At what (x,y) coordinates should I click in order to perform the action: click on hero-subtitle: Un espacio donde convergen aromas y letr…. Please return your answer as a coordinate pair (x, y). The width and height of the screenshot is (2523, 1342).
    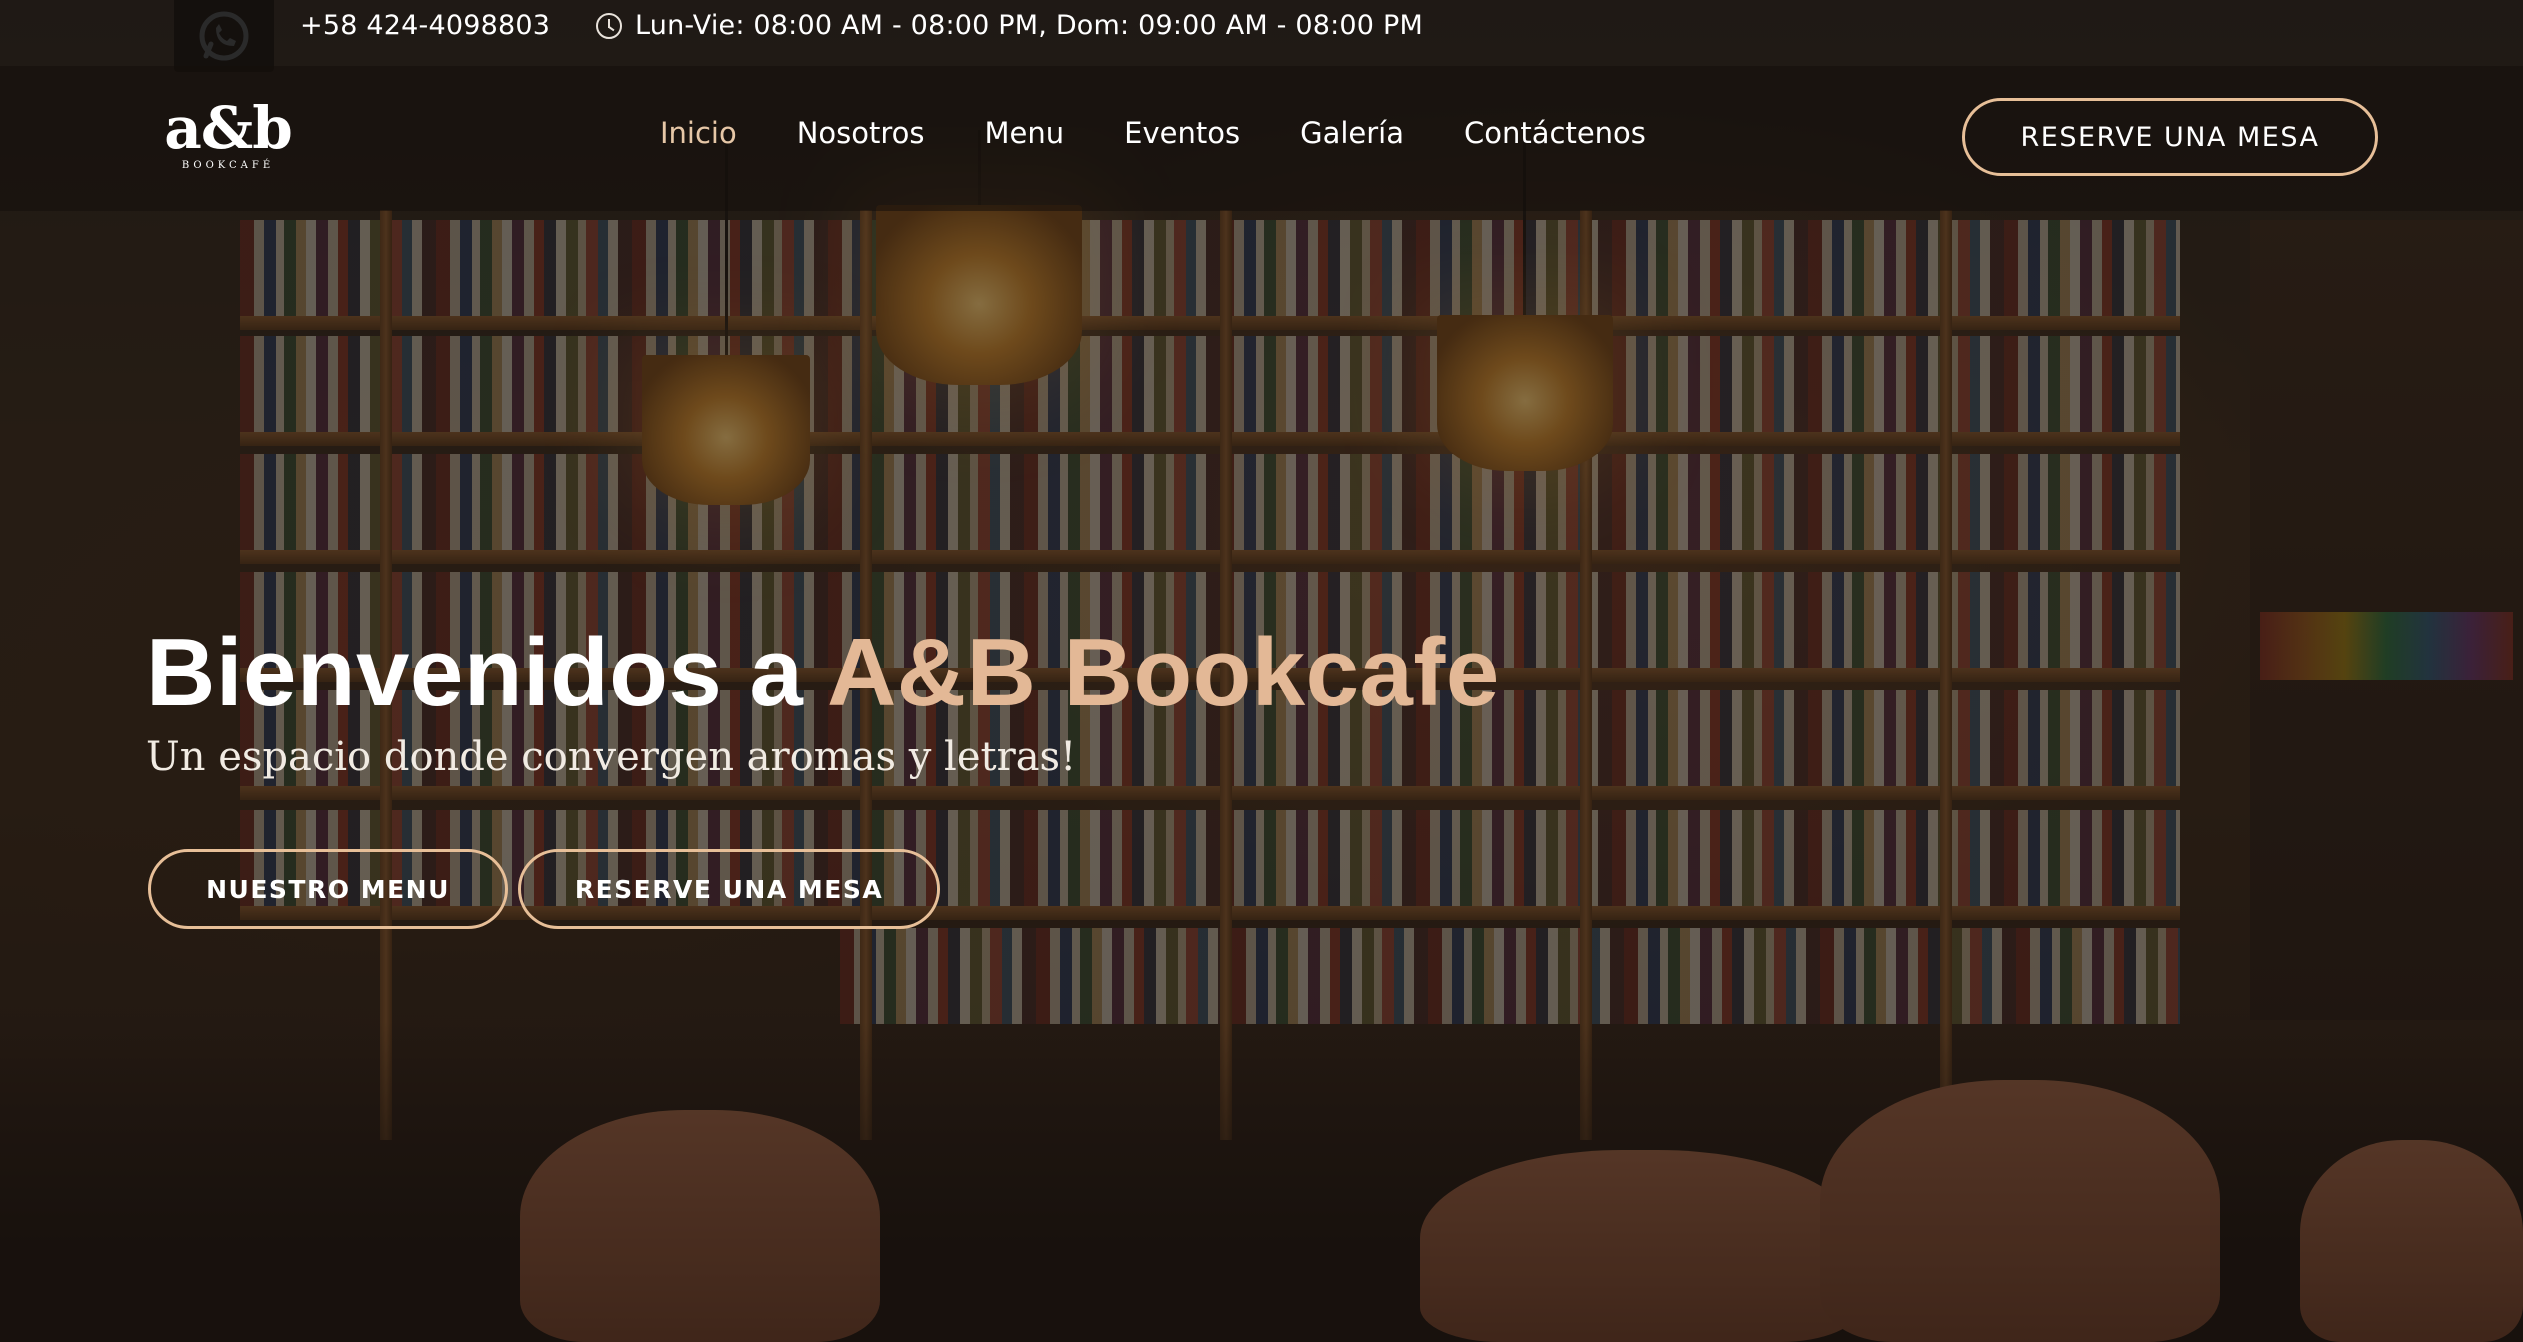
    Looking at the image, I should click on (611, 757).